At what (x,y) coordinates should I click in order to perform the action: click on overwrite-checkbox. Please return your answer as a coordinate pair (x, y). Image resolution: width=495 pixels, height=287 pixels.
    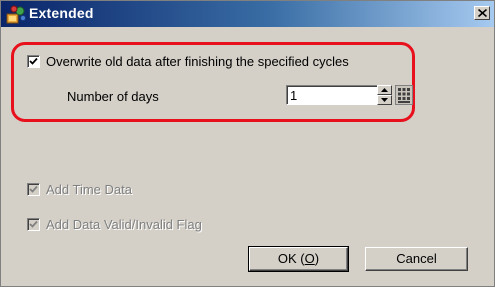
    Looking at the image, I should click on (33, 61).